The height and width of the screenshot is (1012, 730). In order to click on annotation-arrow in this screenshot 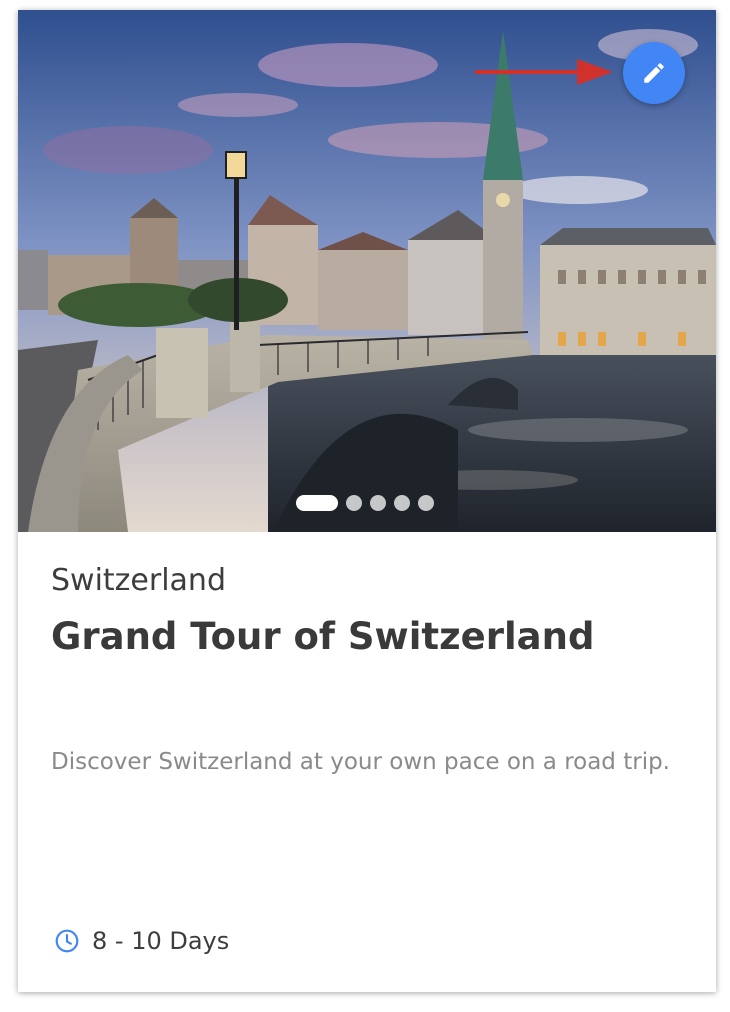, I will do `click(544, 72)`.